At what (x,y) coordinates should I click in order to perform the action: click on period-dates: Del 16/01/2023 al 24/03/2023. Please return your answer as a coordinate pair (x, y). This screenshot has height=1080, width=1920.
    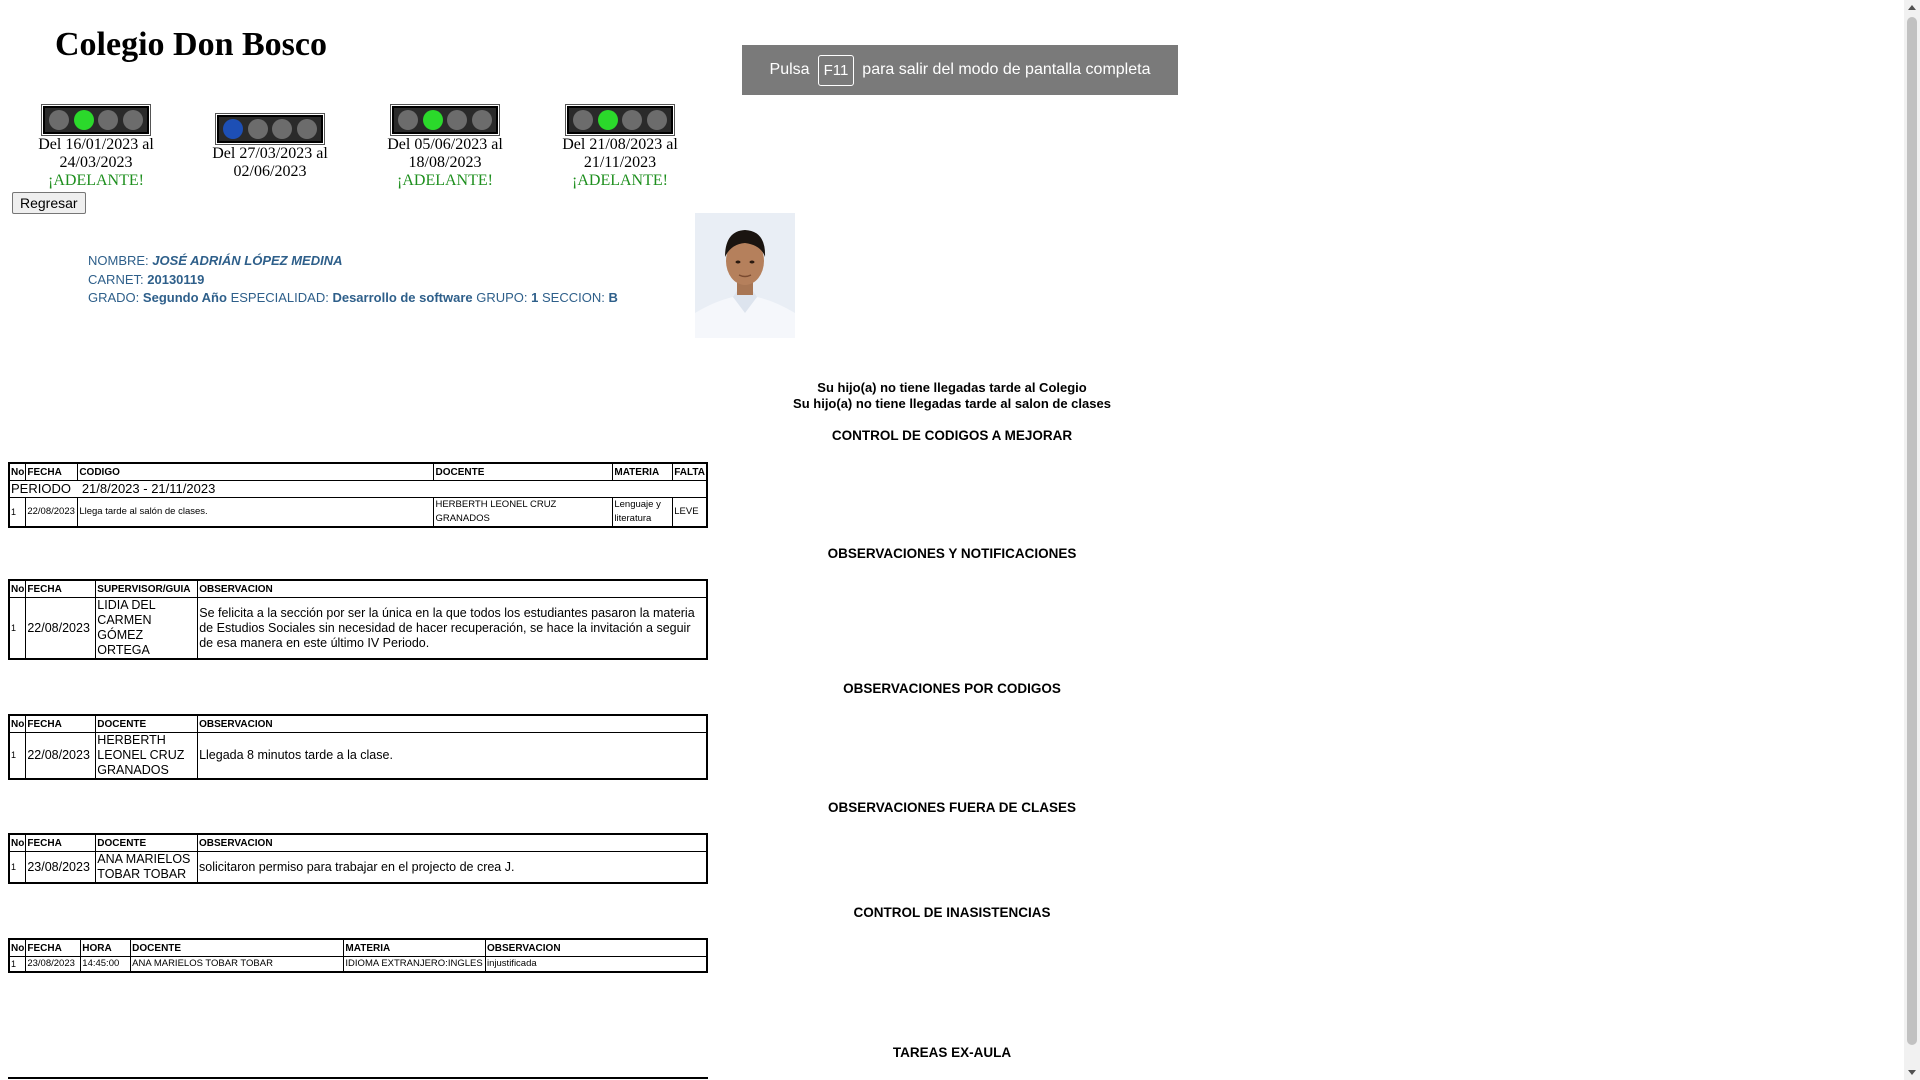
    Looking at the image, I should click on (96, 153).